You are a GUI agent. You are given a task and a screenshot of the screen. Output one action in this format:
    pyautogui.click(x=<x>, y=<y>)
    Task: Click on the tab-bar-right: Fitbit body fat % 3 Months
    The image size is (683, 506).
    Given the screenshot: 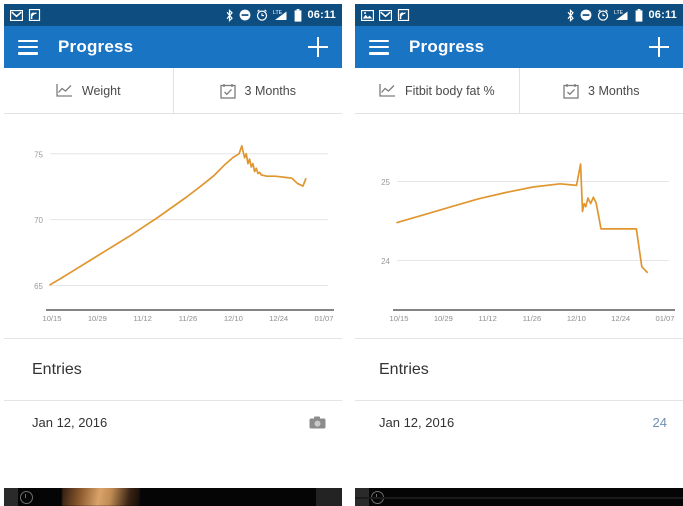 What is the action you would take?
    pyautogui.click(x=519, y=91)
    